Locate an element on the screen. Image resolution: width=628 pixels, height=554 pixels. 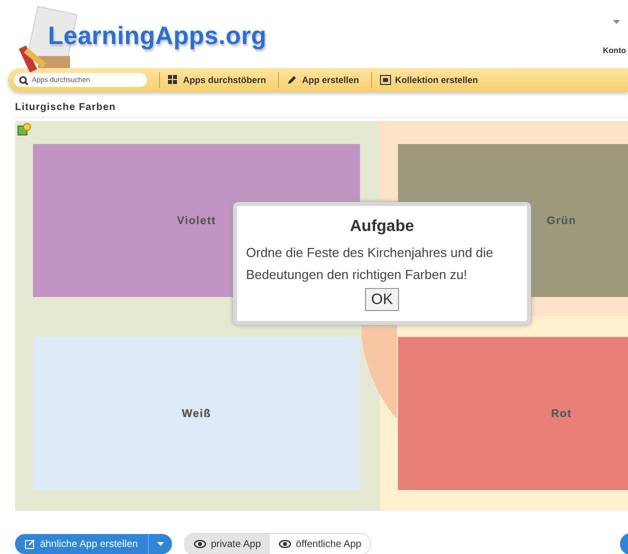
card-label: Violett is located at coordinates (196, 220).